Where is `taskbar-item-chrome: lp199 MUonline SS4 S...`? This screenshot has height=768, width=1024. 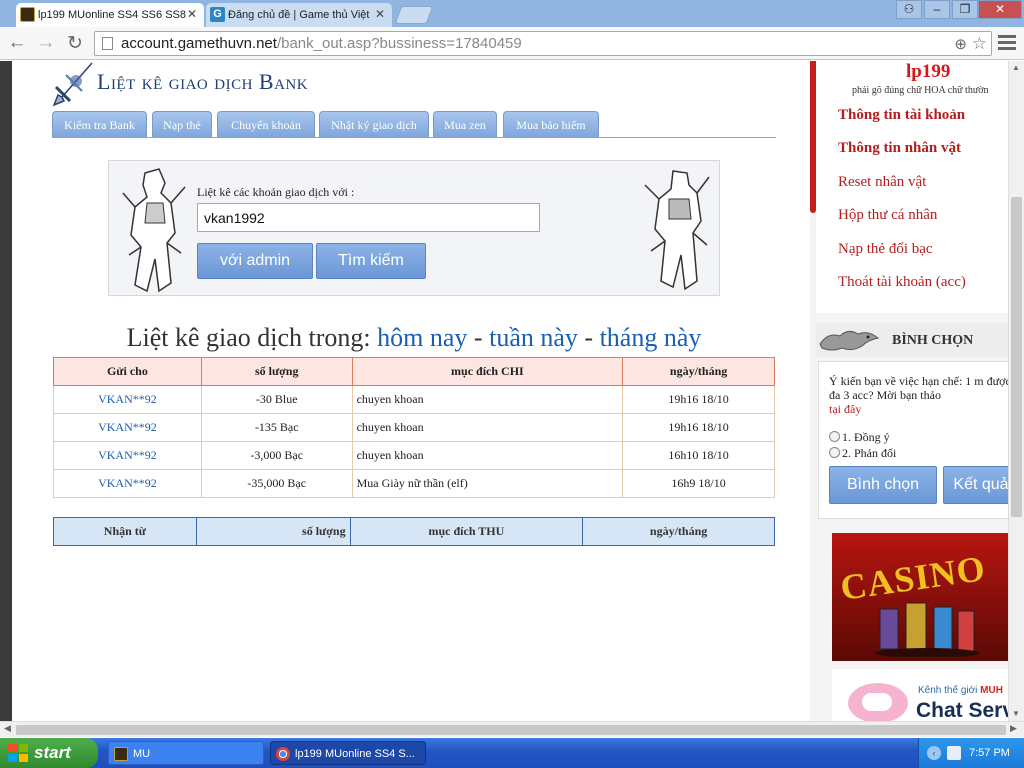
taskbar-item-chrome: lp199 MUonline SS4 S... is located at coordinates (348, 753).